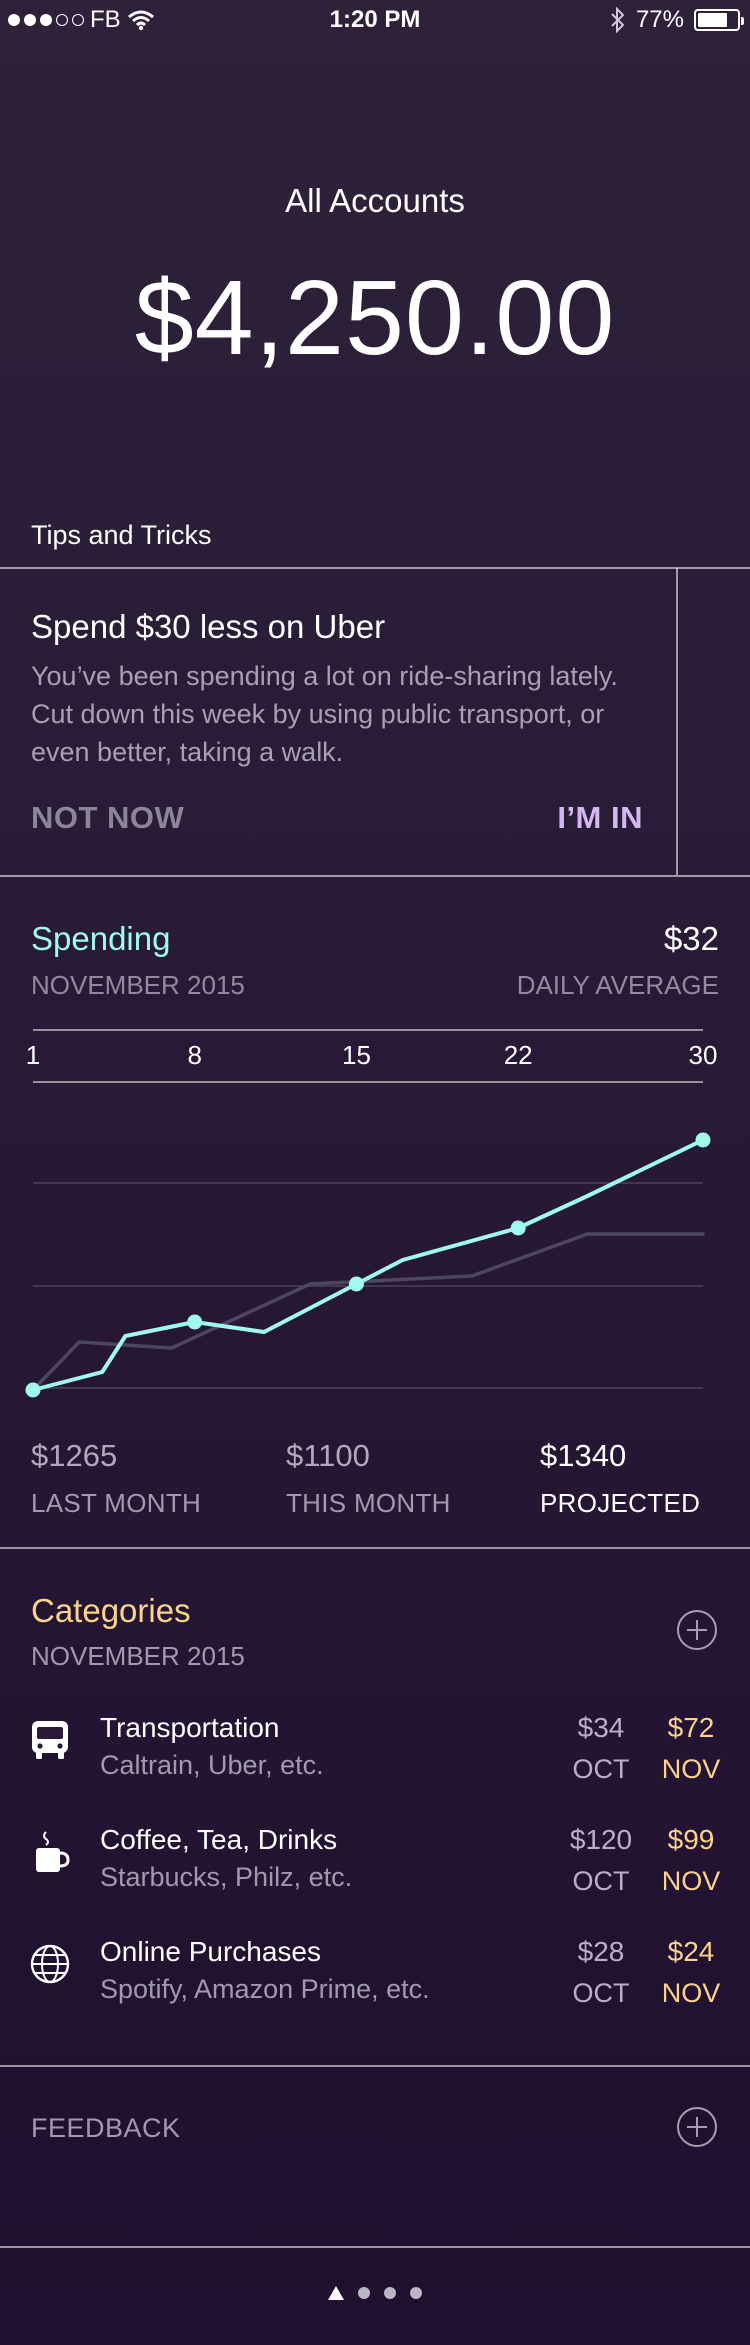 Image resolution: width=750 pixels, height=2345 pixels. Describe the element at coordinates (659, 19) in the screenshot. I see `battery-percent: 77%` at that location.